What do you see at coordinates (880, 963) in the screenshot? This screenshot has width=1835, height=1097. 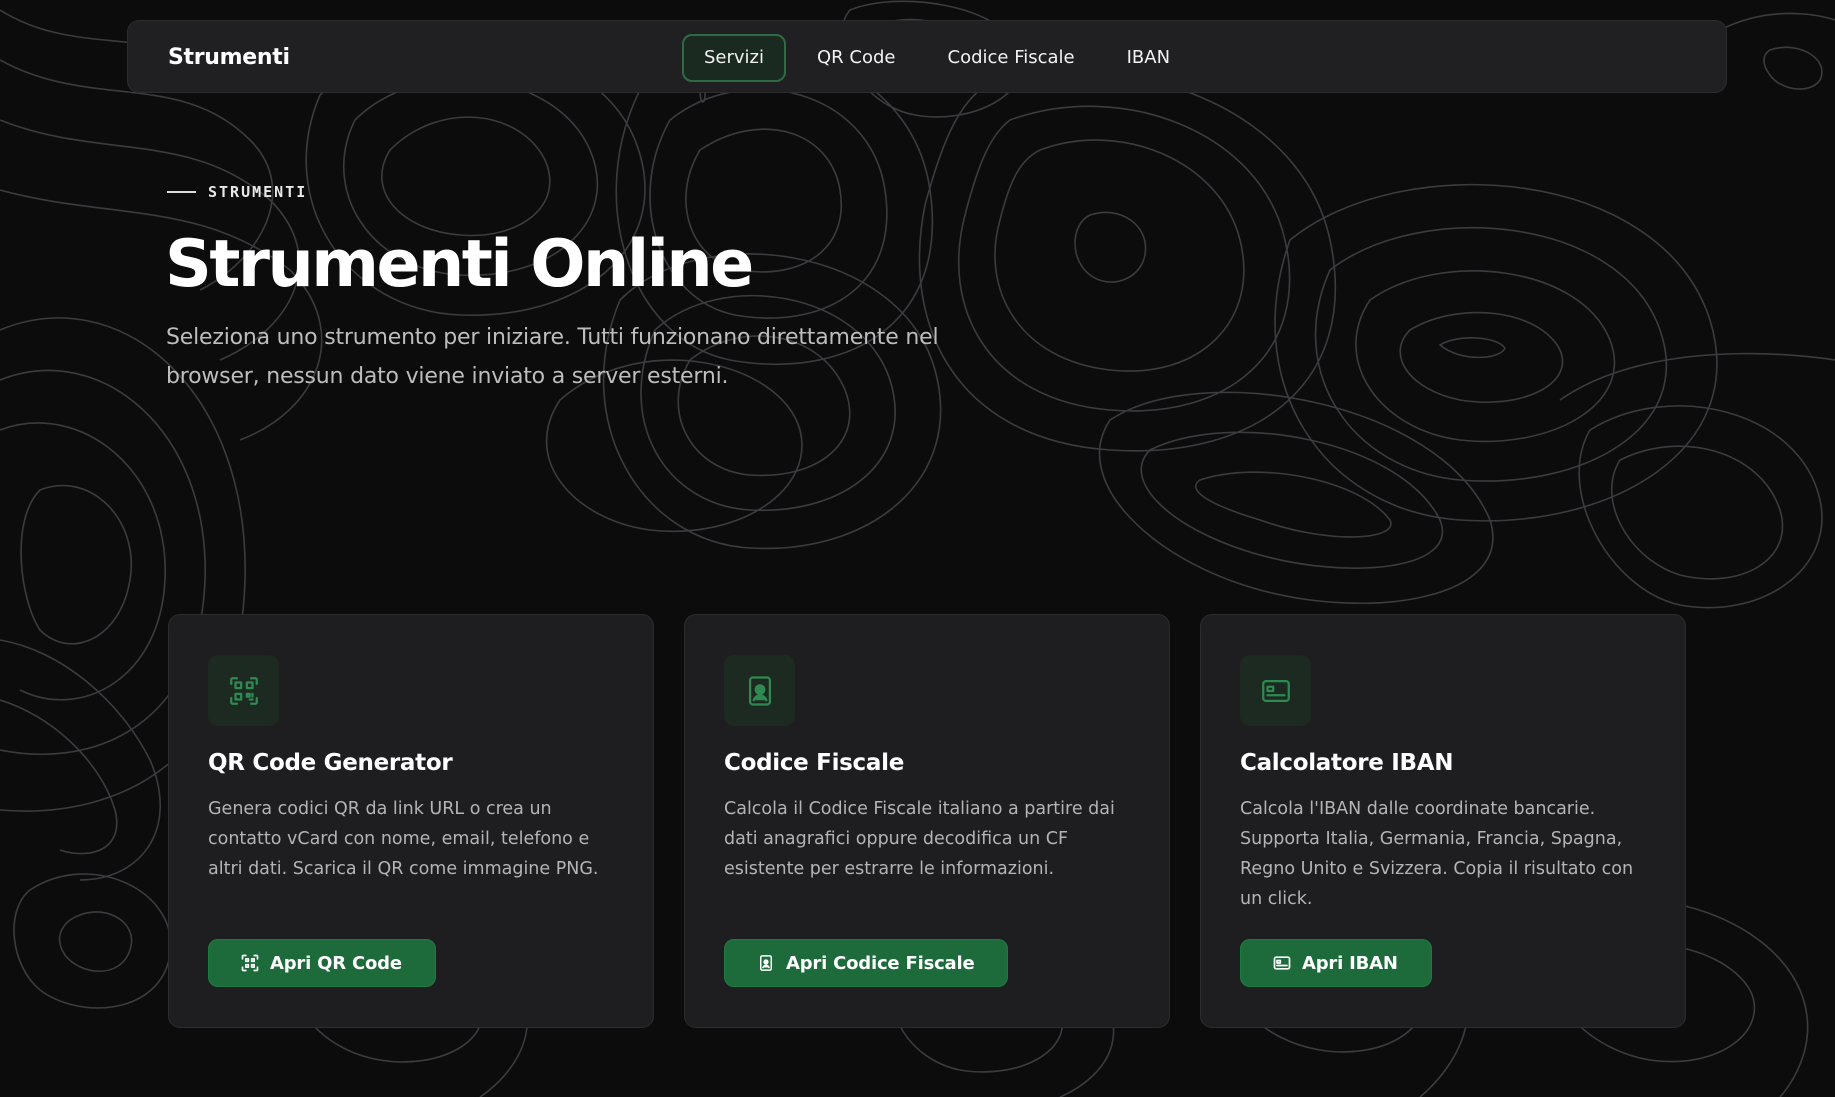 I see `button-label: Apri Codice Fiscale` at bounding box center [880, 963].